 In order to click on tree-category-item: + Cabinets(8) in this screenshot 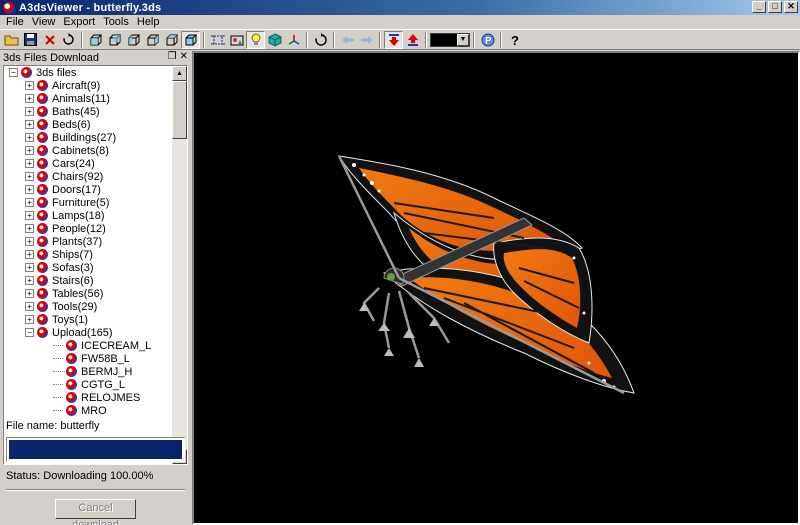, I will do `click(88, 150)`.